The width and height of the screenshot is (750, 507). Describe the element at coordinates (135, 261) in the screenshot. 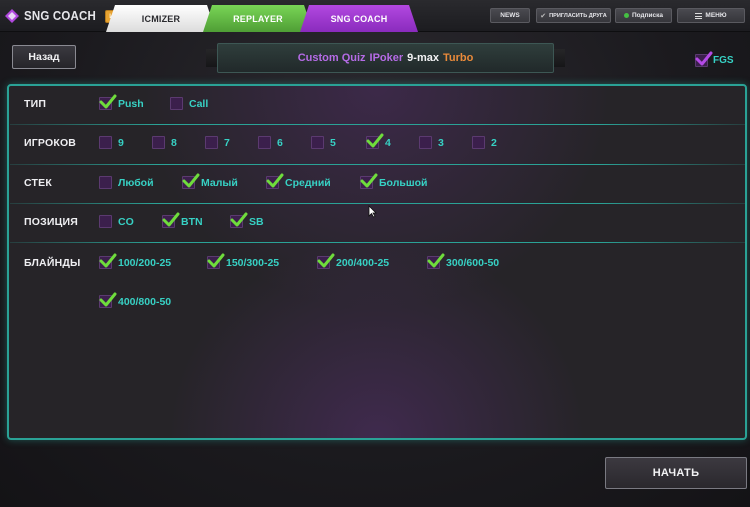

I see `filter-option: 100/200-25` at that location.